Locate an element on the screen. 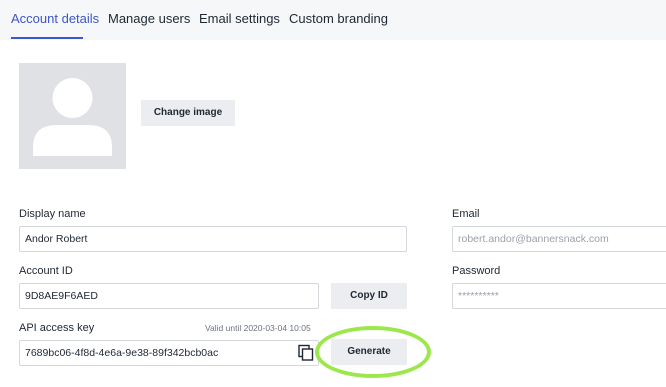 This screenshot has height=387, width=666. account-id-label: Account ID is located at coordinates (46, 271).